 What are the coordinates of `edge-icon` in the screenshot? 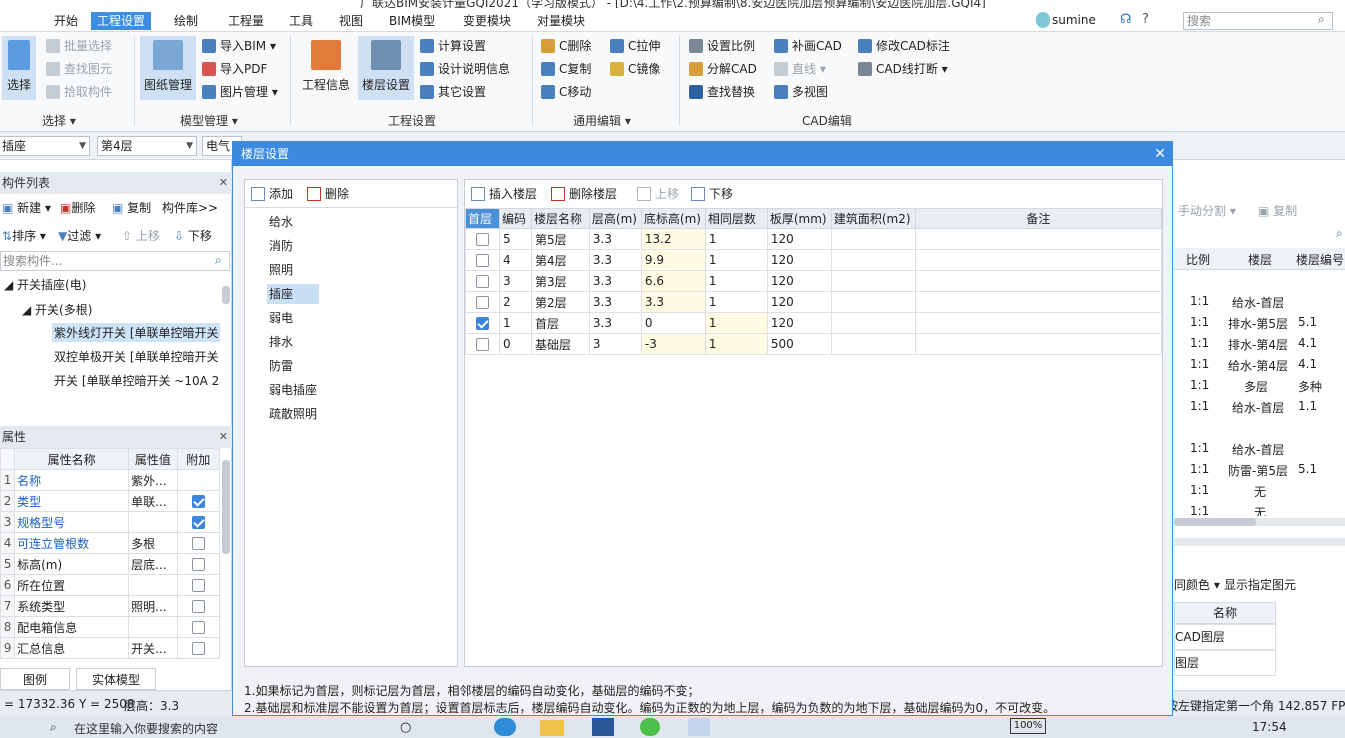 It's located at (505, 727).